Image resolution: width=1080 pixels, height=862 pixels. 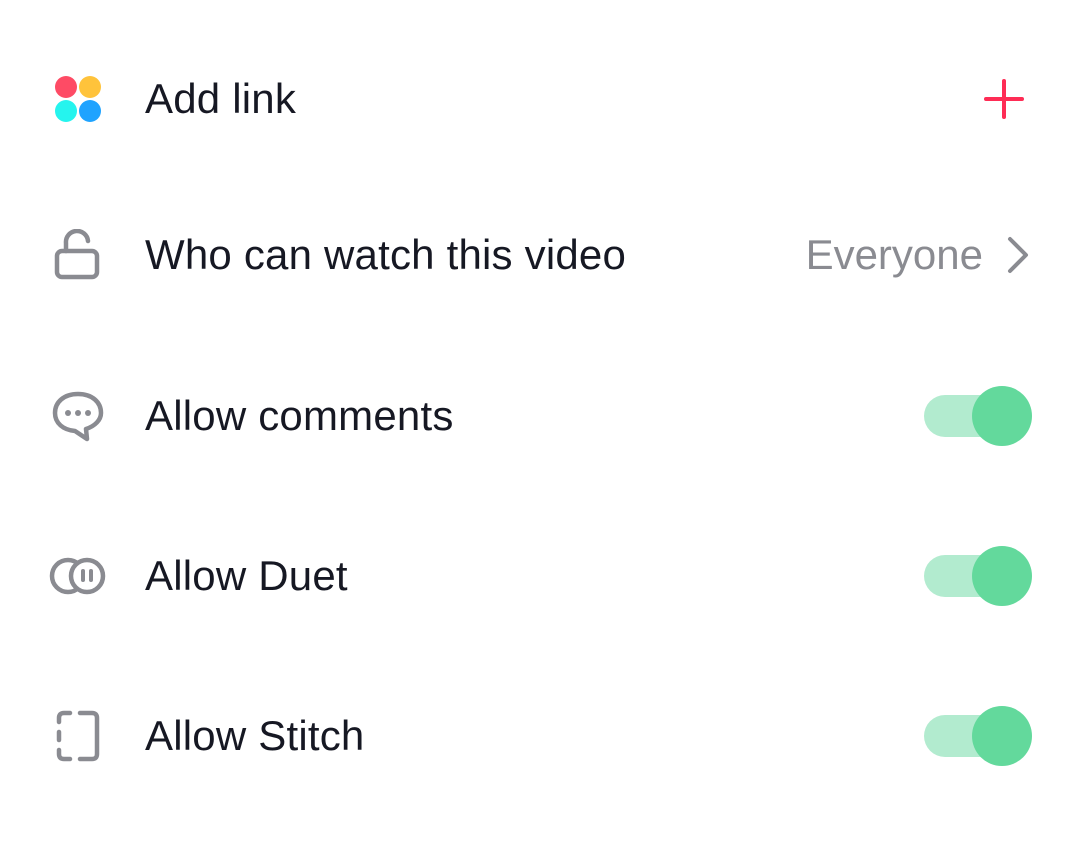 I want to click on allow-duet-label: Allow Duet, so click(x=246, y=575).